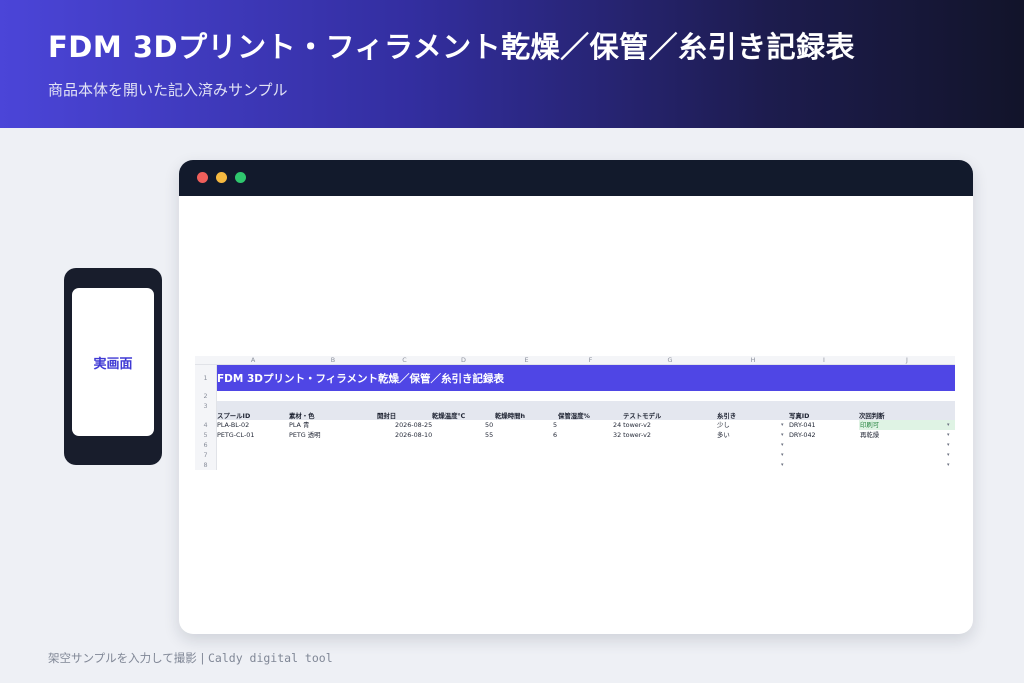  I want to click on column-header: H, so click(753, 360).